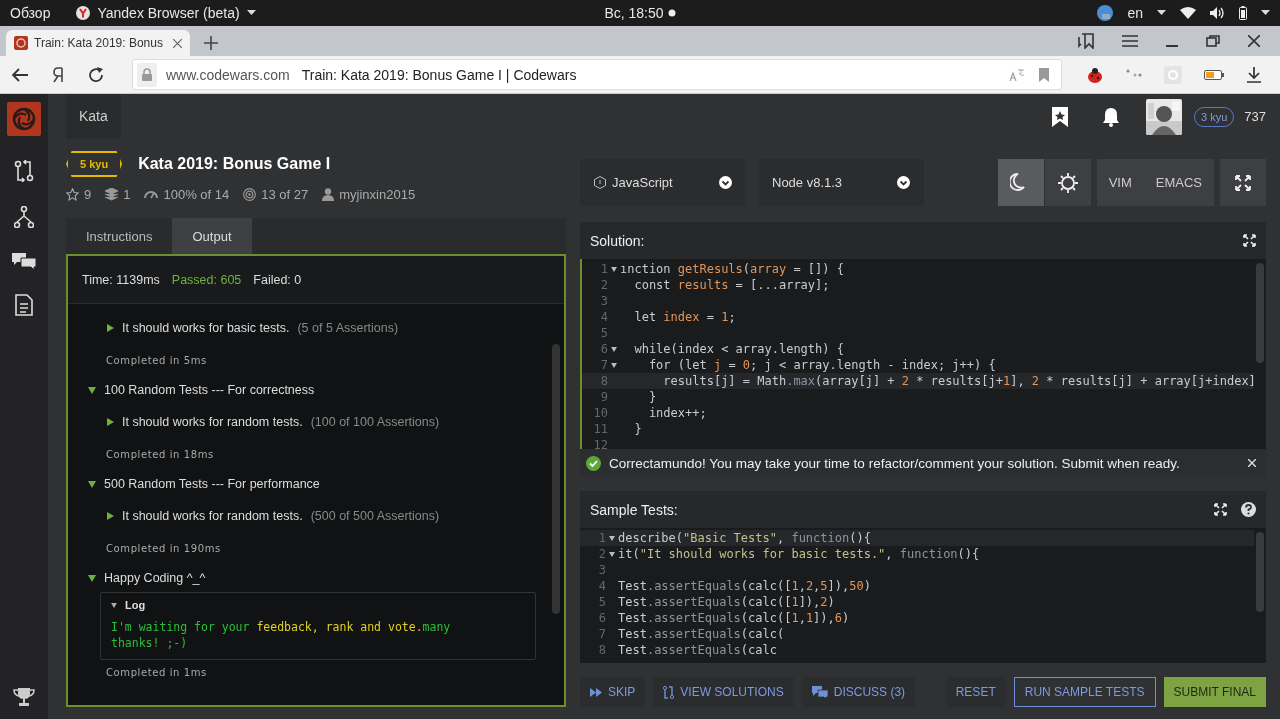 The image size is (1280, 719). I want to click on code-line: index++;, so click(677, 413).